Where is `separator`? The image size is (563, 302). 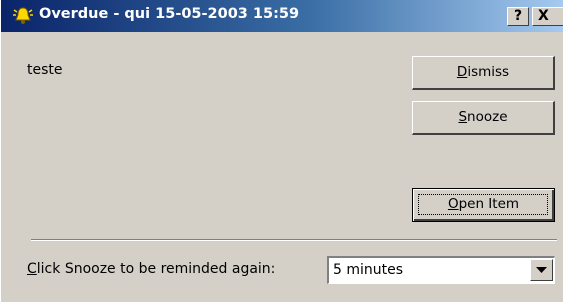
separator is located at coordinates (294, 240).